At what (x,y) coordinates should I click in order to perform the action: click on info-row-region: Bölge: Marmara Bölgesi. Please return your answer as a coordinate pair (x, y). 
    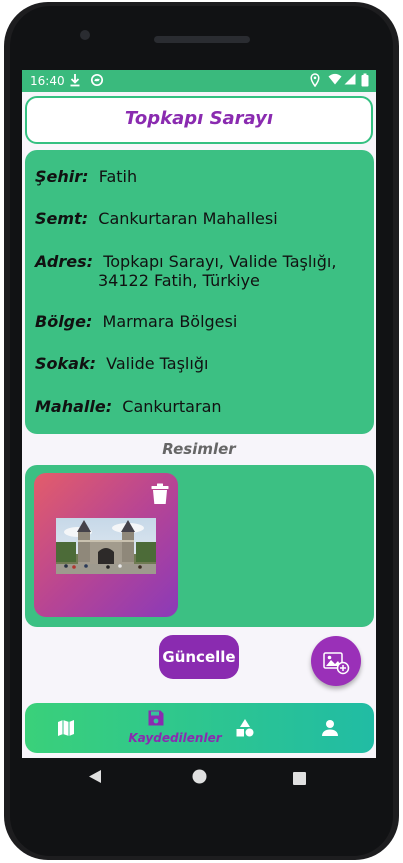
    Looking at the image, I should click on (136, 321).